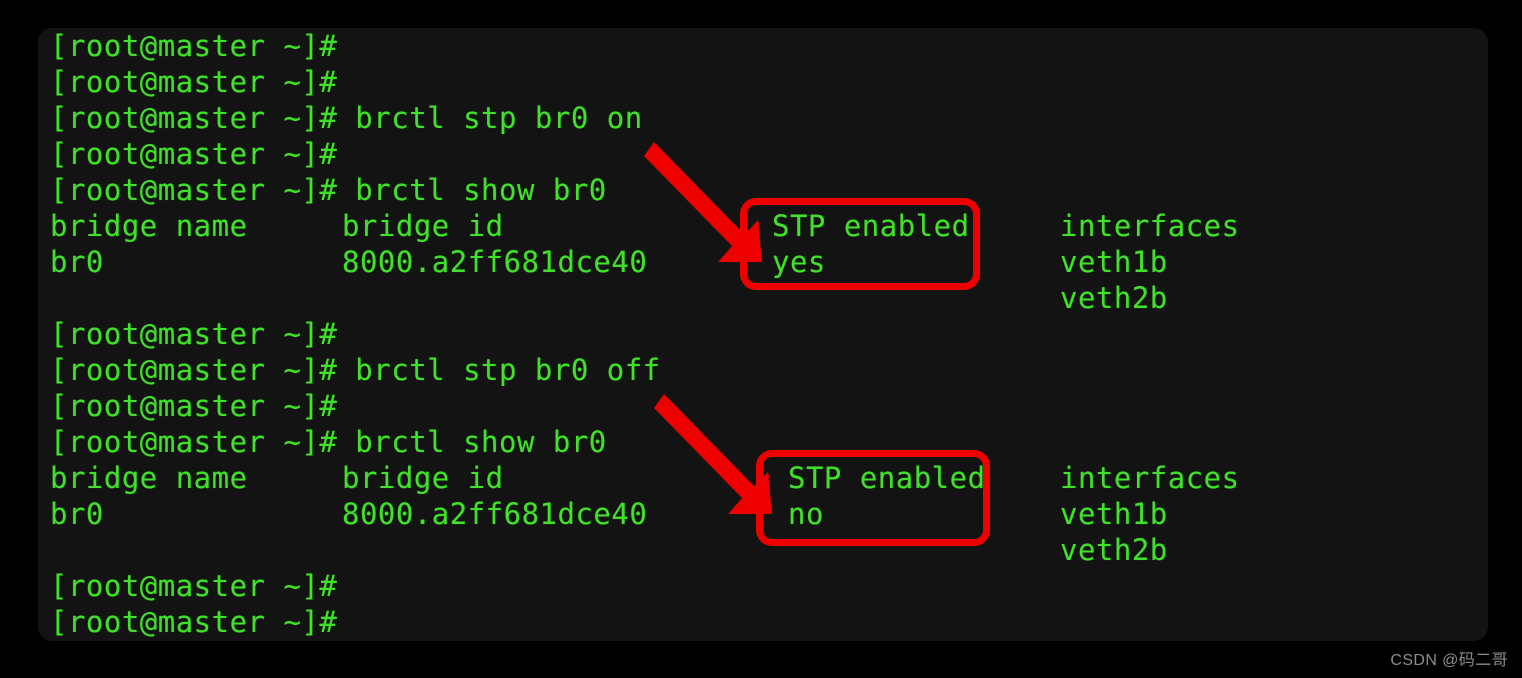 This screenshot has width=1522, height=678. Describe the element at coordinates (1150, 478) in the screenshot. I see `table-header-interfaces-2: interfaces` at that location.